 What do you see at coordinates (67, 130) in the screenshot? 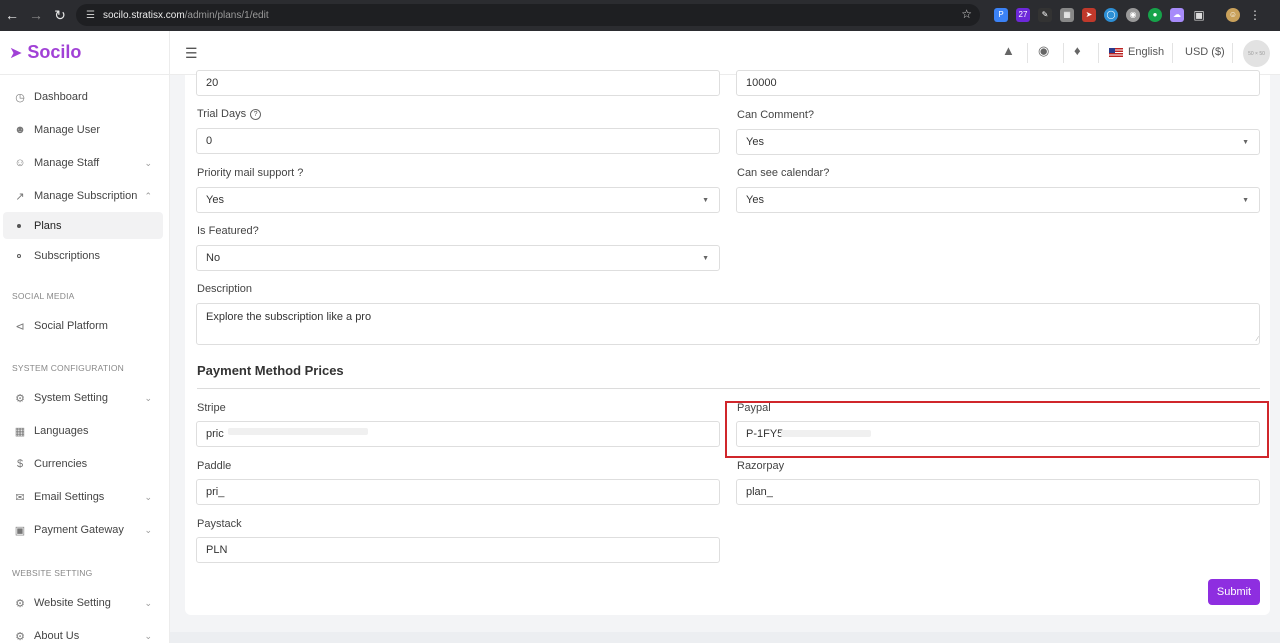
I see `sidebar-item-label: Manage User` at bounding box center [67, 130].